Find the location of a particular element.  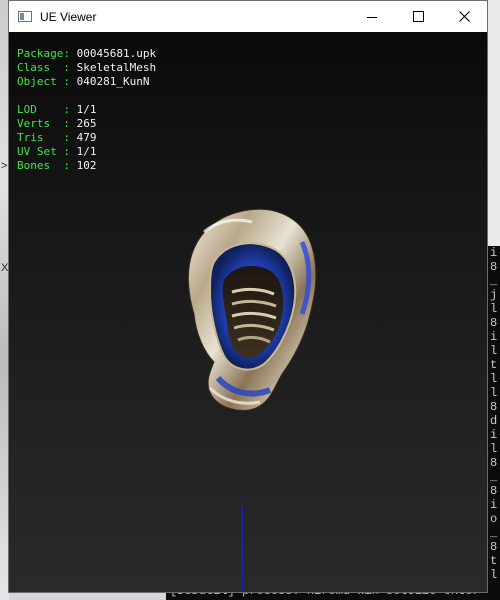

skeletal-mesh-model is located at coordinates (249, 309).